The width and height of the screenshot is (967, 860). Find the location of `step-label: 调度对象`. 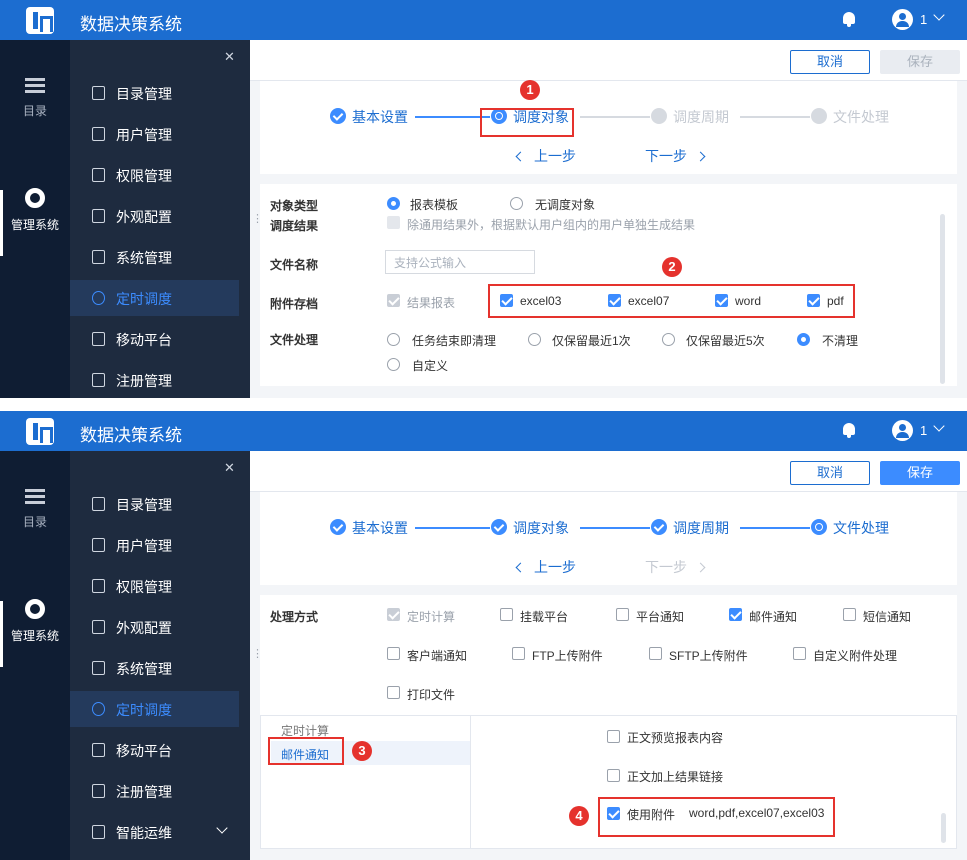

step-label: 调度对象 is located at coordinates (541, 528).